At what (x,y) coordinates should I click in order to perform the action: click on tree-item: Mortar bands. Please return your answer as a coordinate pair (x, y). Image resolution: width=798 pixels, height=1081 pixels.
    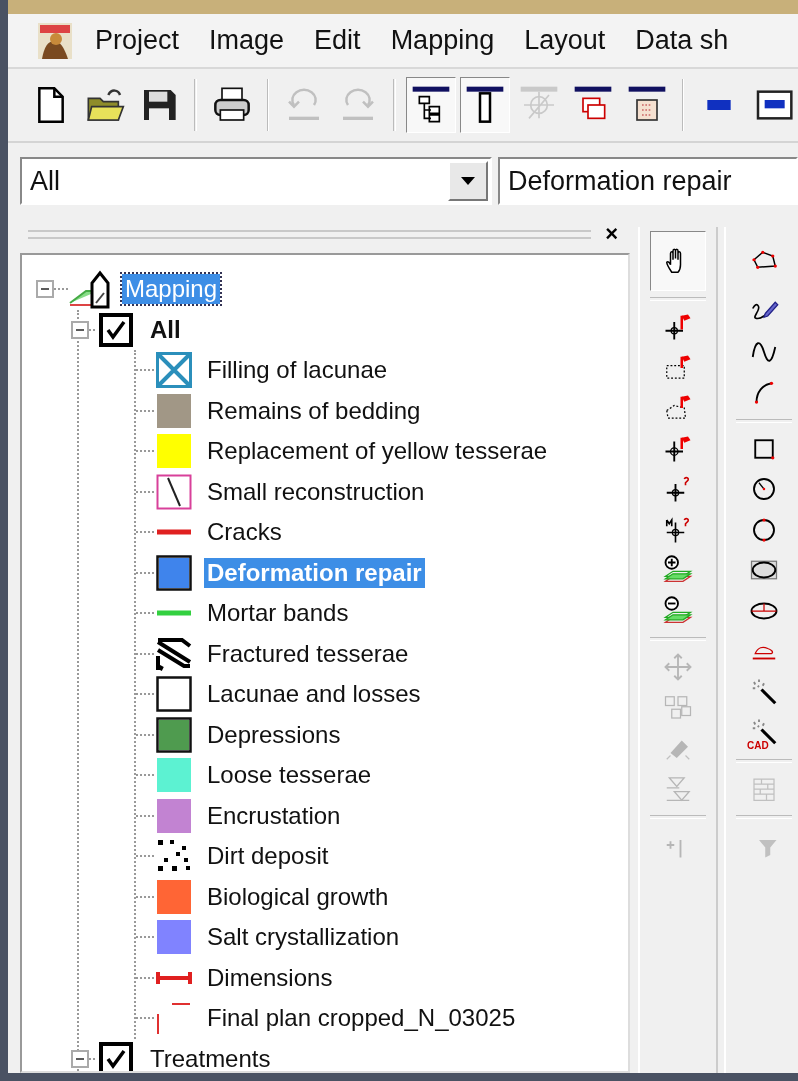
    Looking at the image, I should click on (278, 613).